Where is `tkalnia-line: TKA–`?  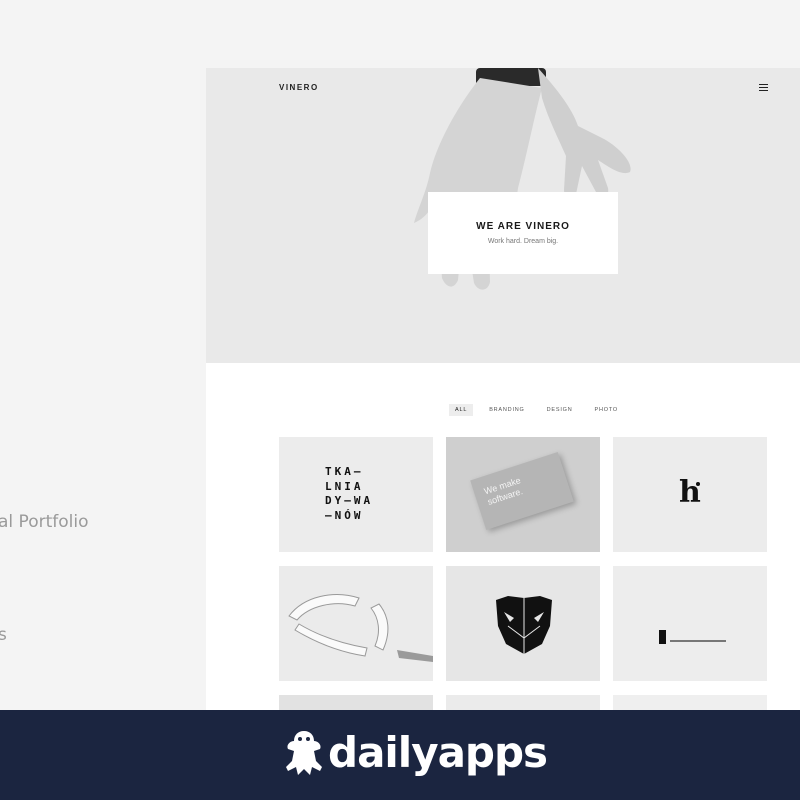
tkalnia-line: TKA– is located at coordinates (344, 471).